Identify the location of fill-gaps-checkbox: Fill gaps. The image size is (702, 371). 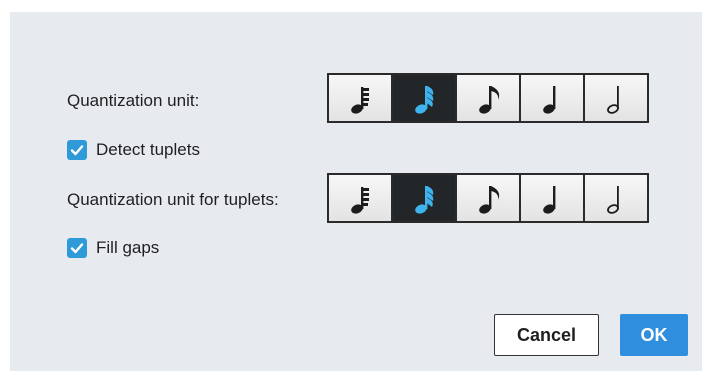
(113, 248).